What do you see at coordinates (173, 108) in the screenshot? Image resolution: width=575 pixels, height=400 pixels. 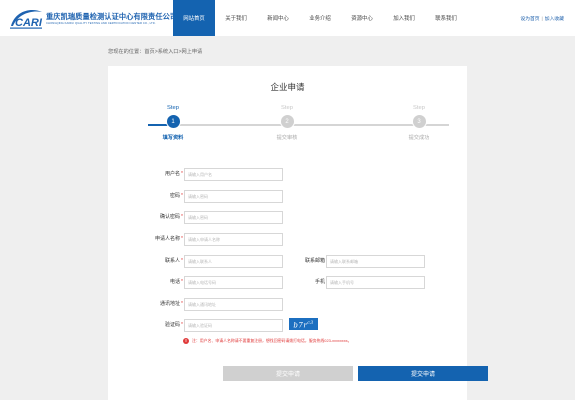 I see `step-1-word: Step` at bounding box center [173, 108].